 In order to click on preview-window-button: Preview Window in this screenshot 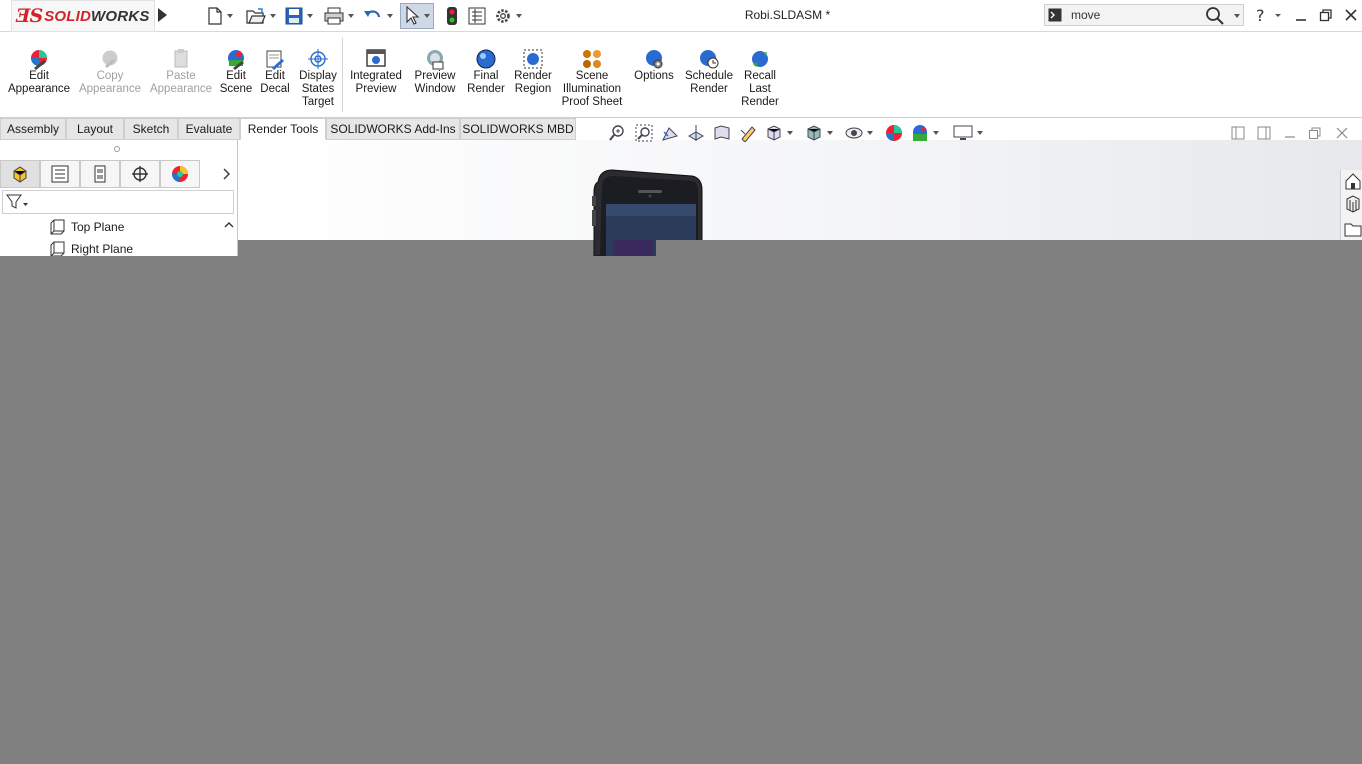, I will do `click(435, 72)`.